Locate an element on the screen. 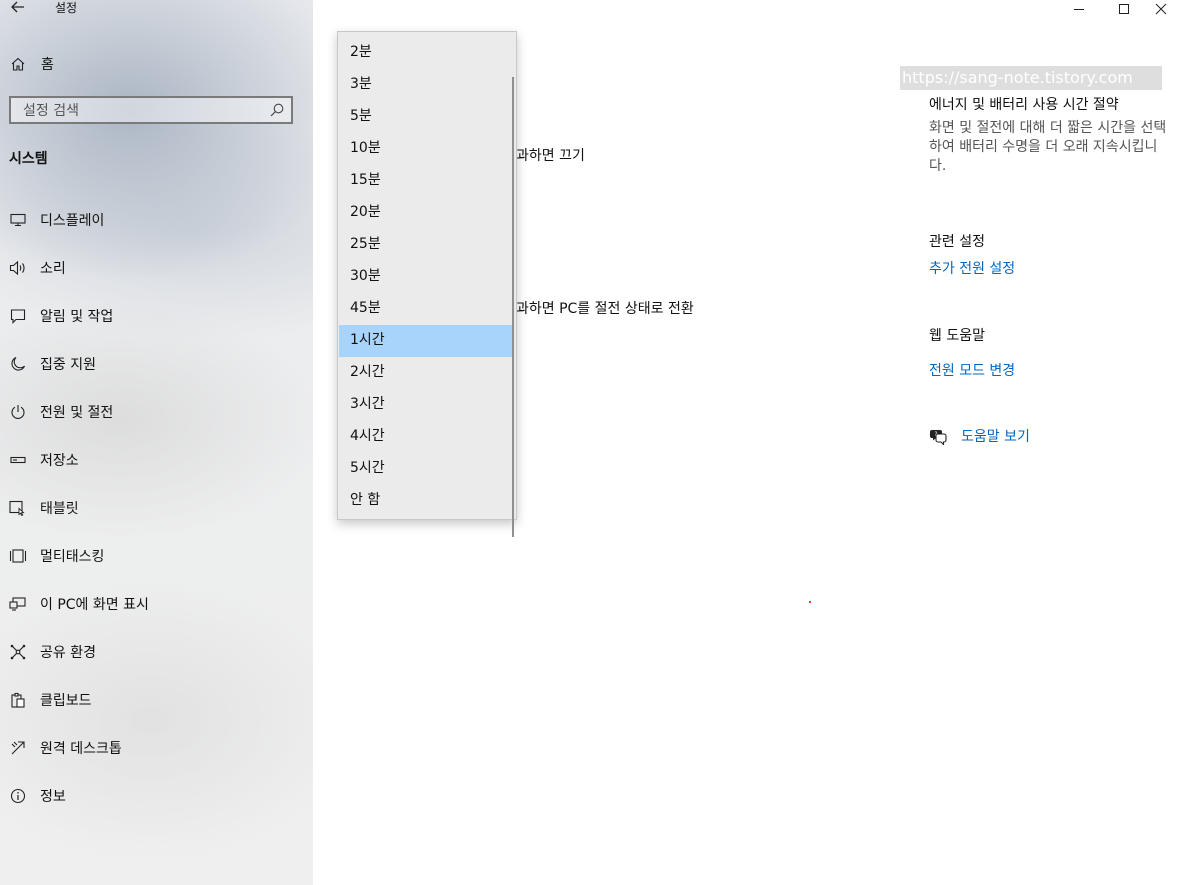 This screenshot has height=885, width=1184. sidebar-item-sound: 소리 is located at coordinates (156, 268).